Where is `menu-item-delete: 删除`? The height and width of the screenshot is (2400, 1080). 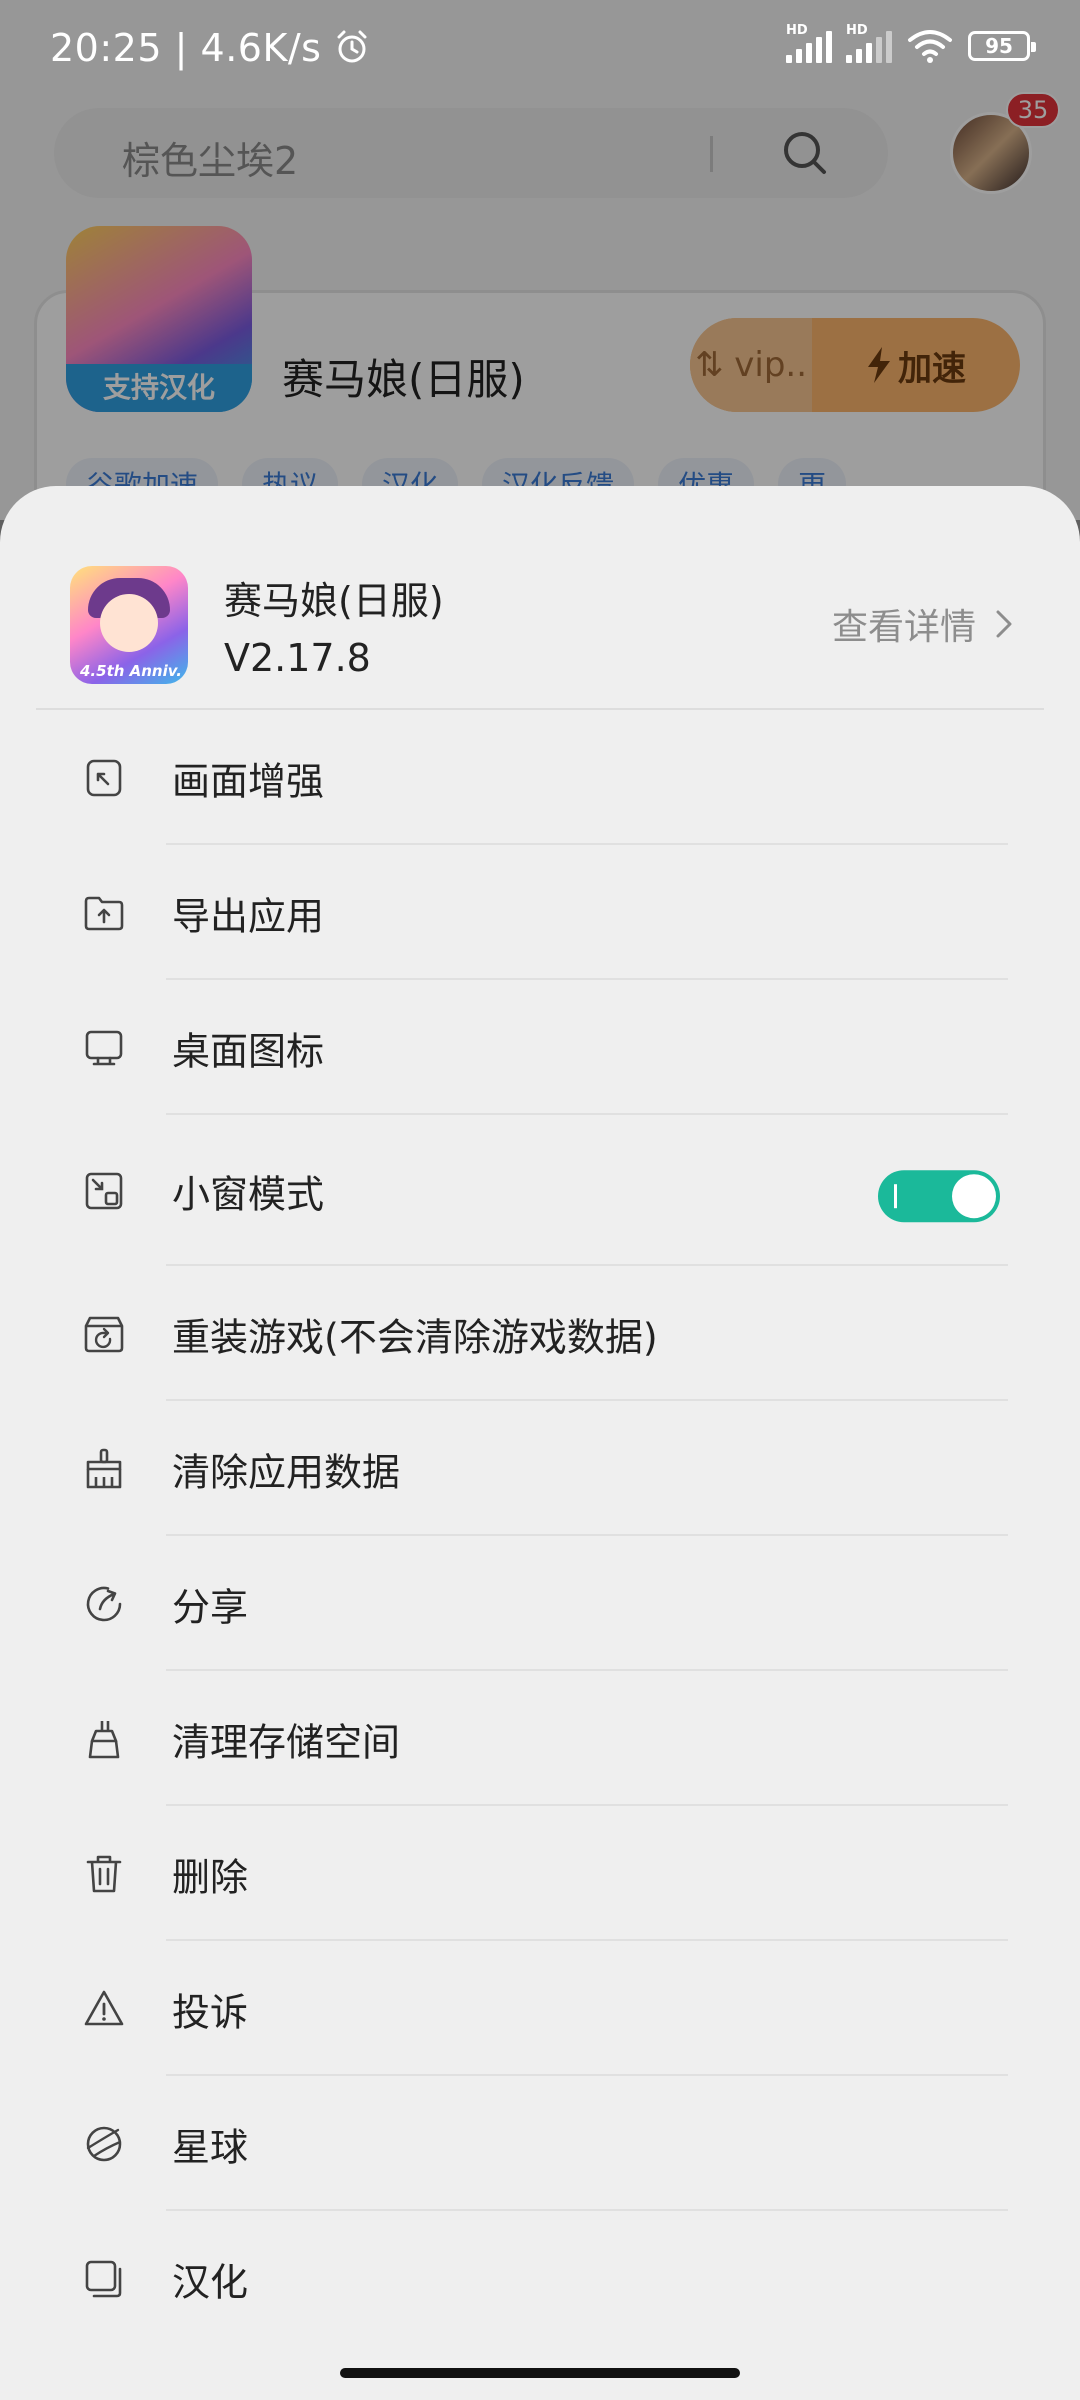 menu-item-delete: 删除 is located at coordinates (540, 1873).